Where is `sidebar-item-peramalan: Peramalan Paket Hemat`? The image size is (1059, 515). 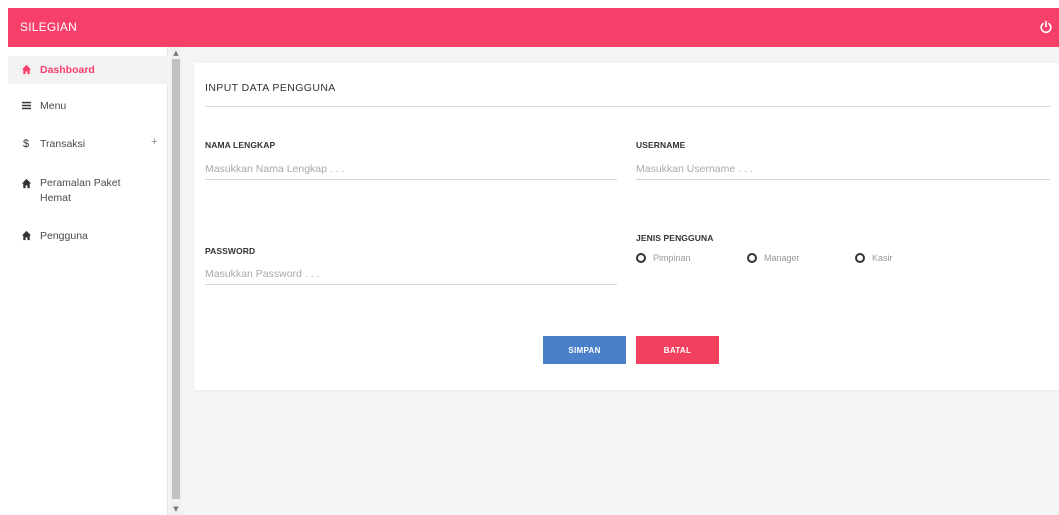 sidebar-item-peramalan: Peramalan Paket Hemat is located at coordinates (88, 191).